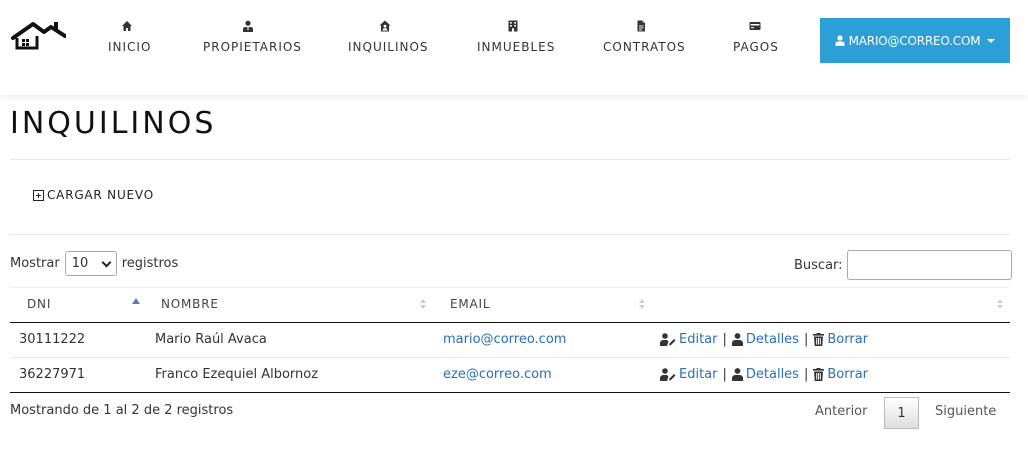 The width and height of the screenshot is (1028, 470). What do you see at coordinates (248, 27) in the screenshot?
I see `user-tie-icon` at bounding box center [248, 27].